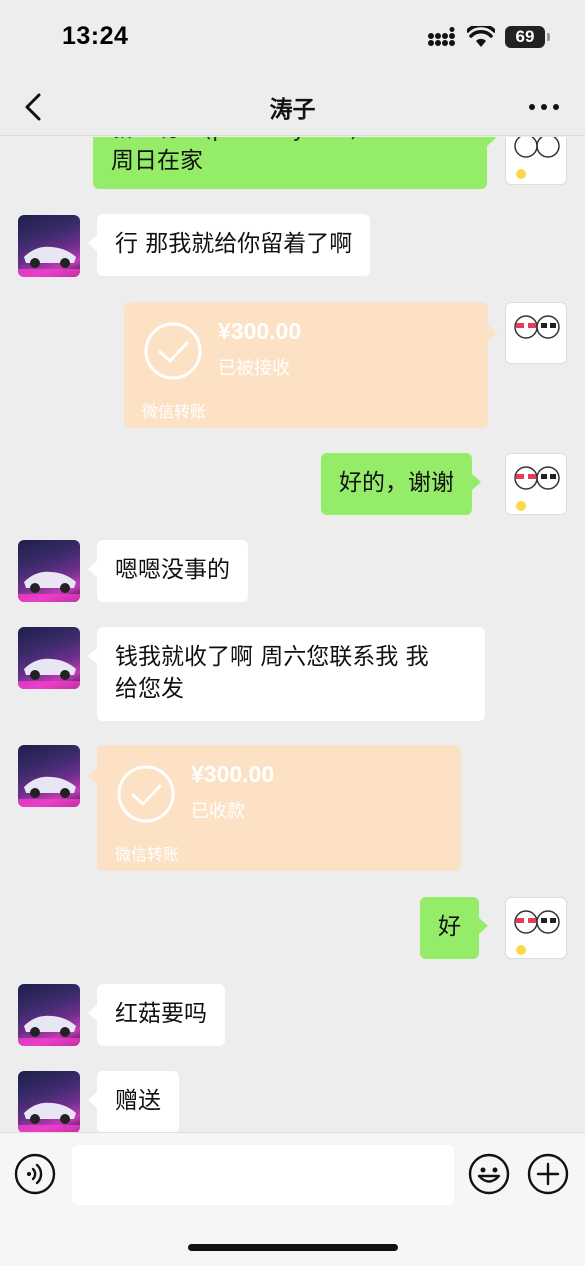 This screenshot has width=585, height=1266. Describe the element at coordinates (548, 1174) in the screenshot. I see `plus-icon` at that location.